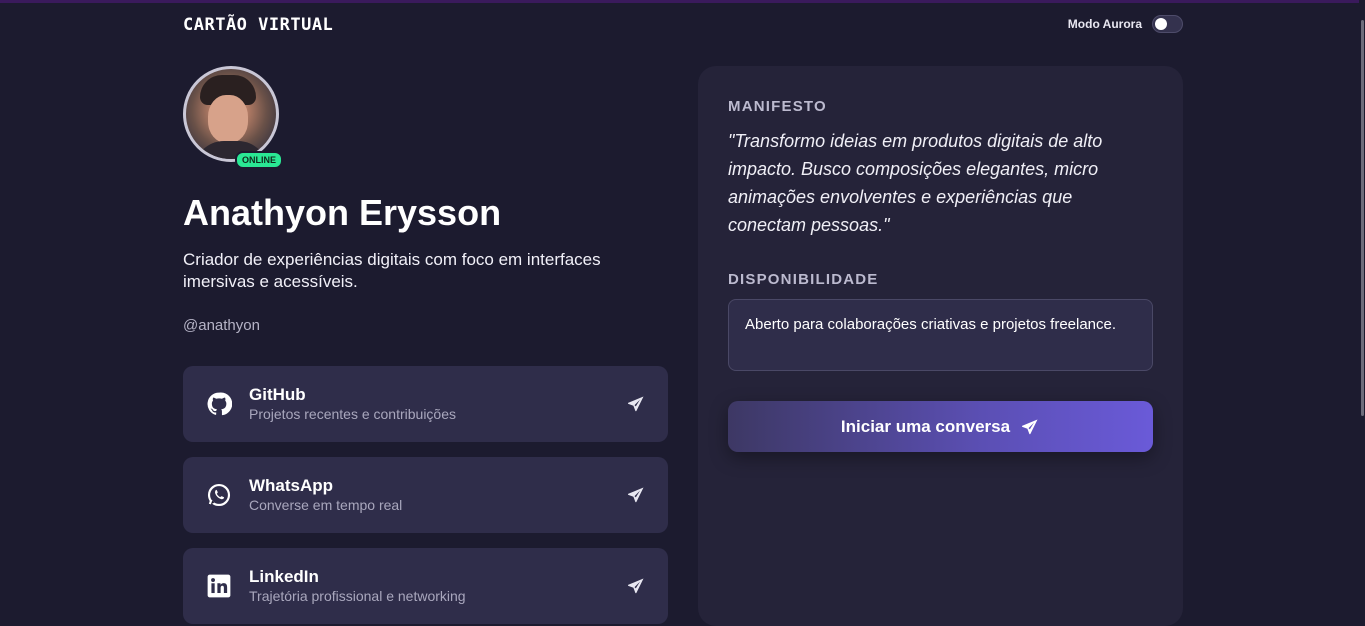 This screenshot has height=626, width=1365. Describe the element at coordinates (777, 106) in the screenshot. I see `manifesto-title: MANIFESTO` at that location.